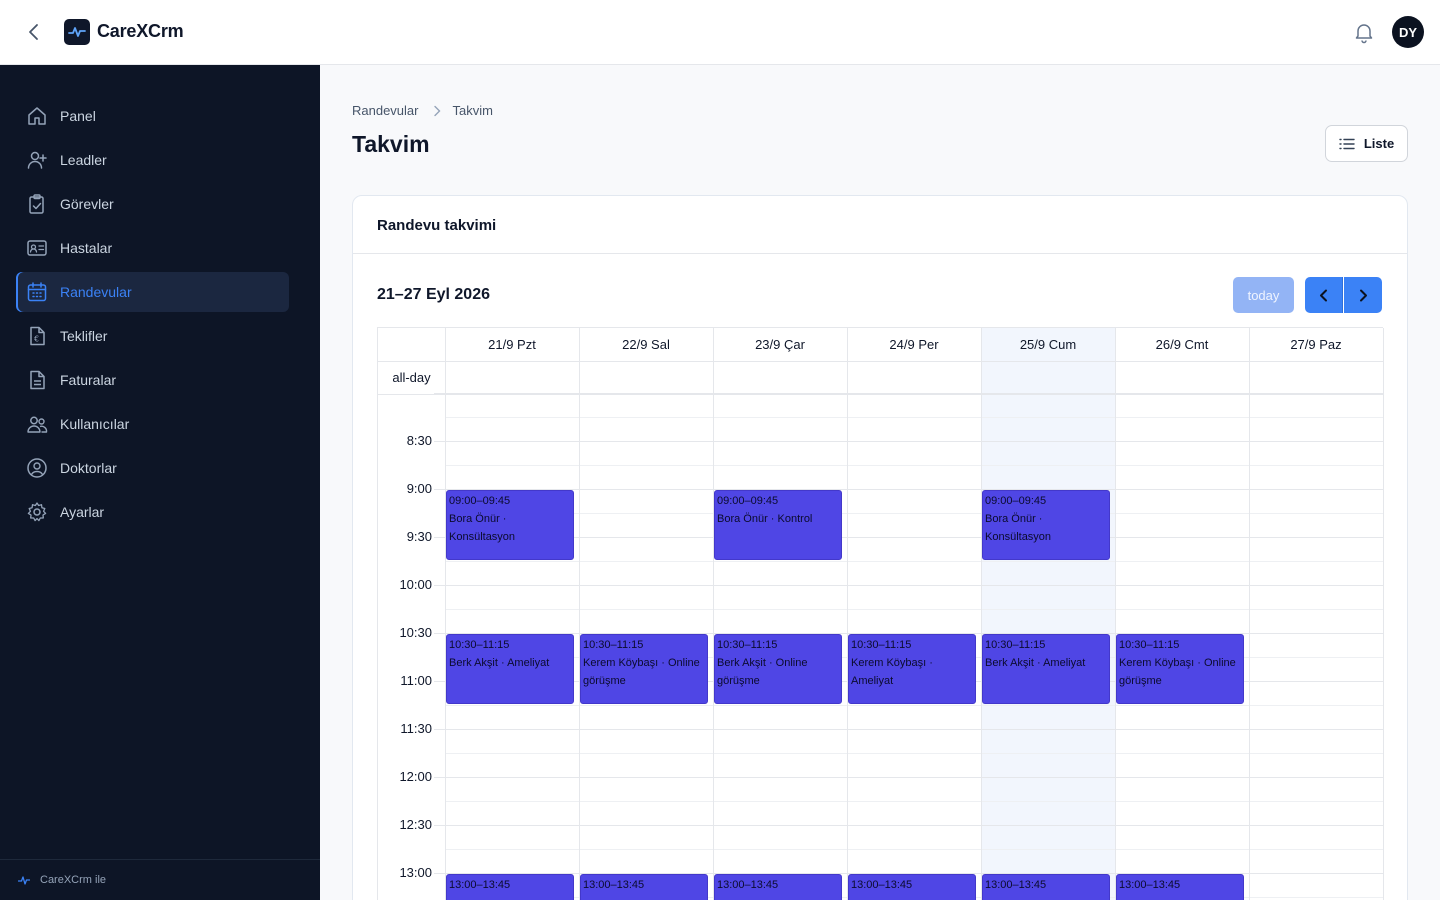 Image resolution: width=1440 pixels, height=900 pixels. Describe the element at coordinates (87, 204) in the screenshot. I see `sidebar-item-label: Görevler` at that location.